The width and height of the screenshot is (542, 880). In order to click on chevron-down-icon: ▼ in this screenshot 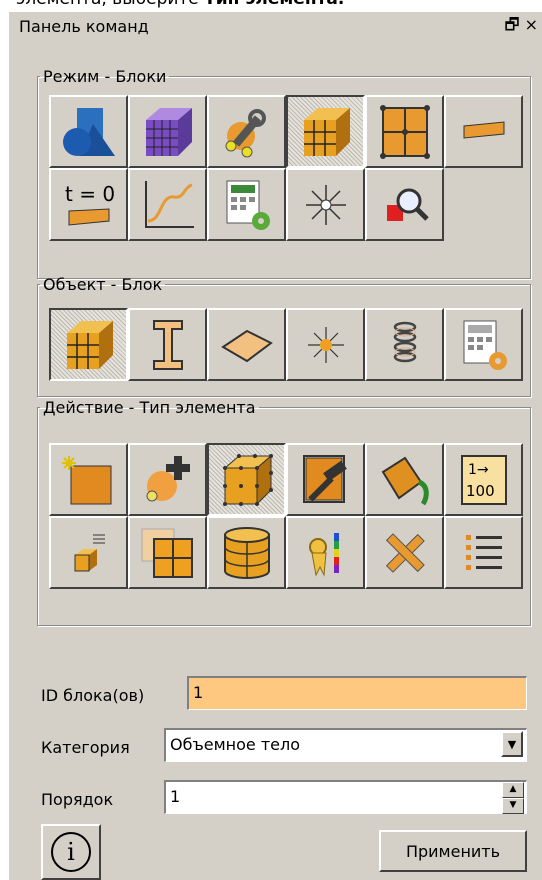, I will do `click(512, 744)`.